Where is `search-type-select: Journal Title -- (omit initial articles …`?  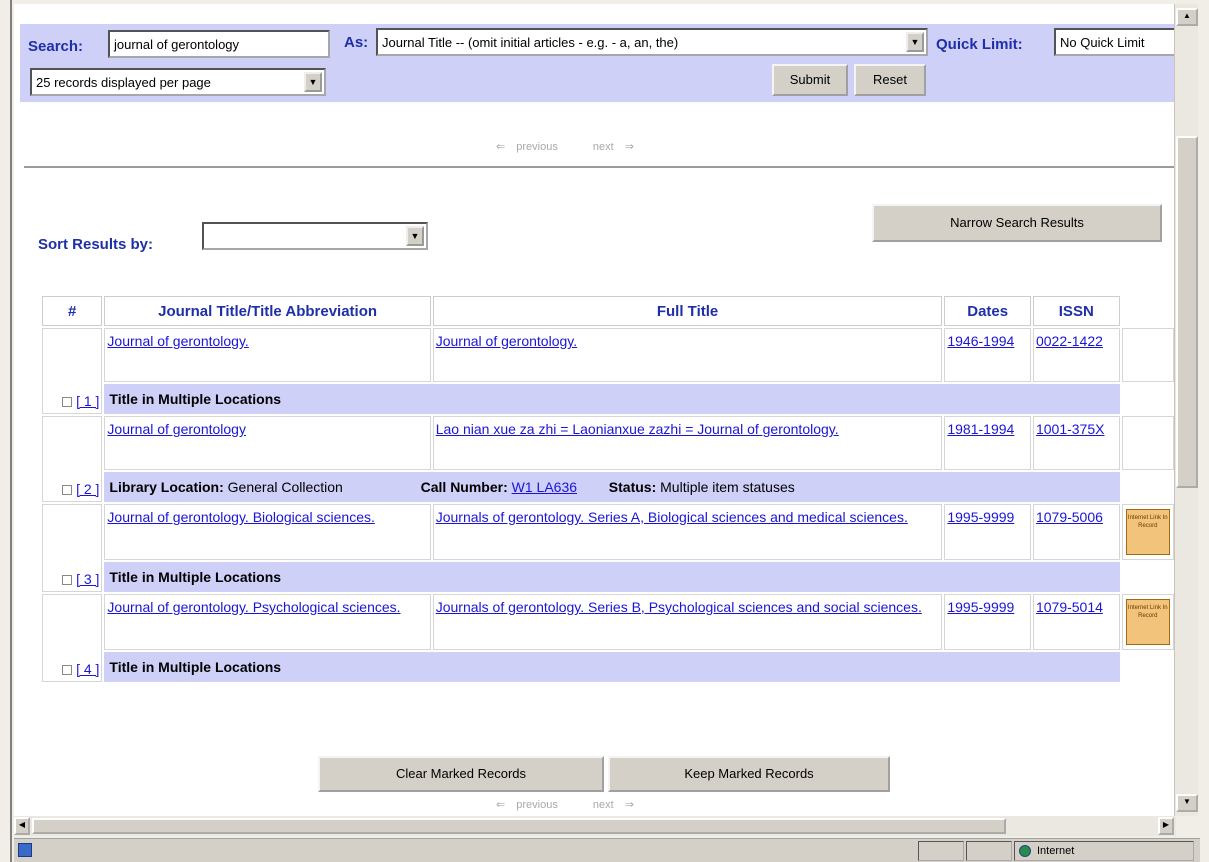
search-type-select: Journal Title -- (omit initial articles … is located at coordinates (652, 42).